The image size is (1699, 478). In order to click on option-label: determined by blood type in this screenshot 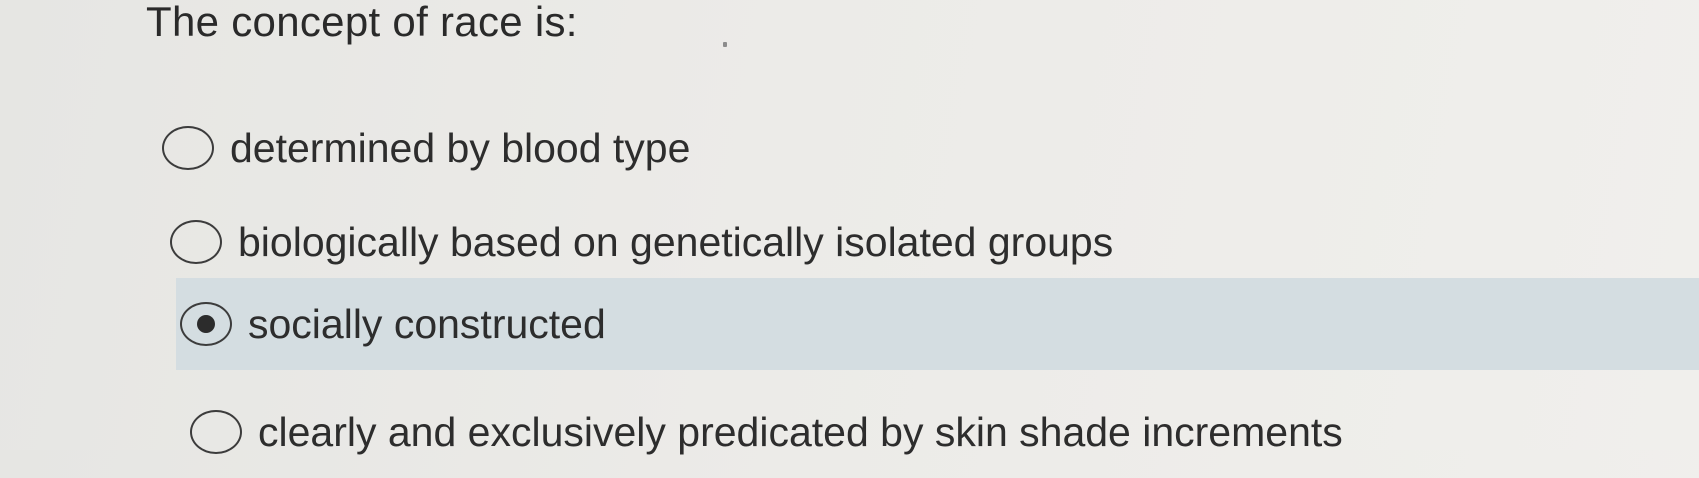, I will do `click(460, 148)`.